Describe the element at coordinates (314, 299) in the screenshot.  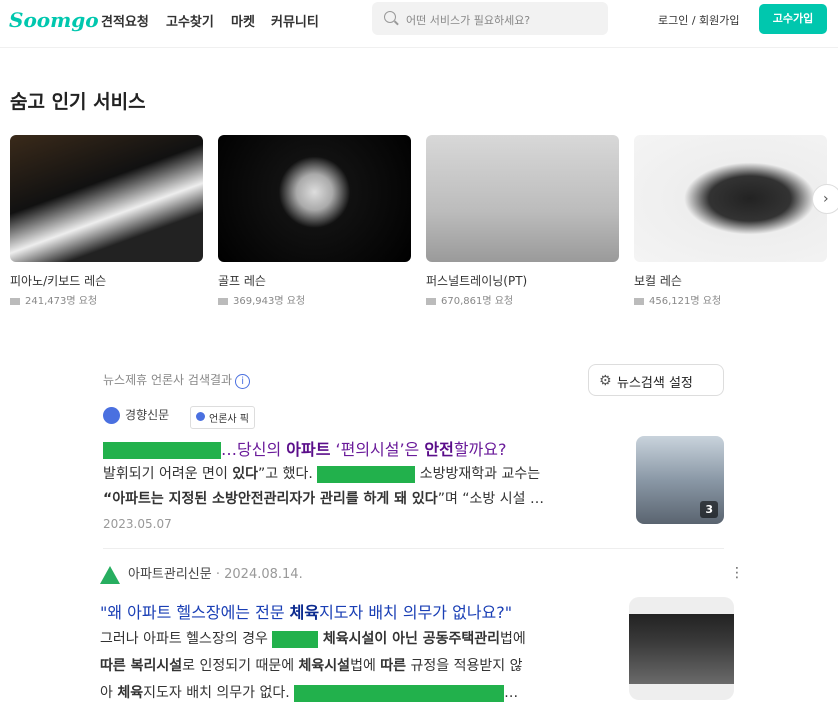
I see `request-count: 369,943명 요청` at that location.